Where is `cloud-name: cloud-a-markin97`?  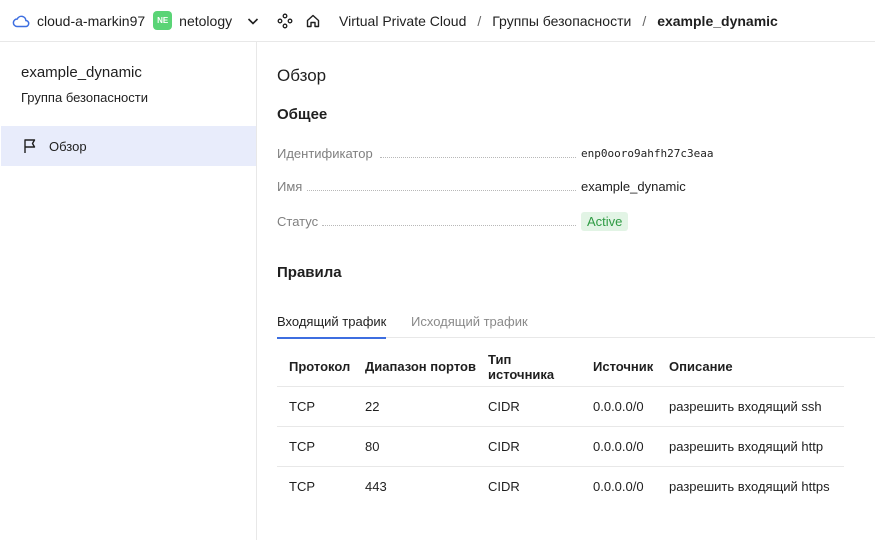 cloud-name: cloud-a-markin97 is located at coordinates (91, 20).